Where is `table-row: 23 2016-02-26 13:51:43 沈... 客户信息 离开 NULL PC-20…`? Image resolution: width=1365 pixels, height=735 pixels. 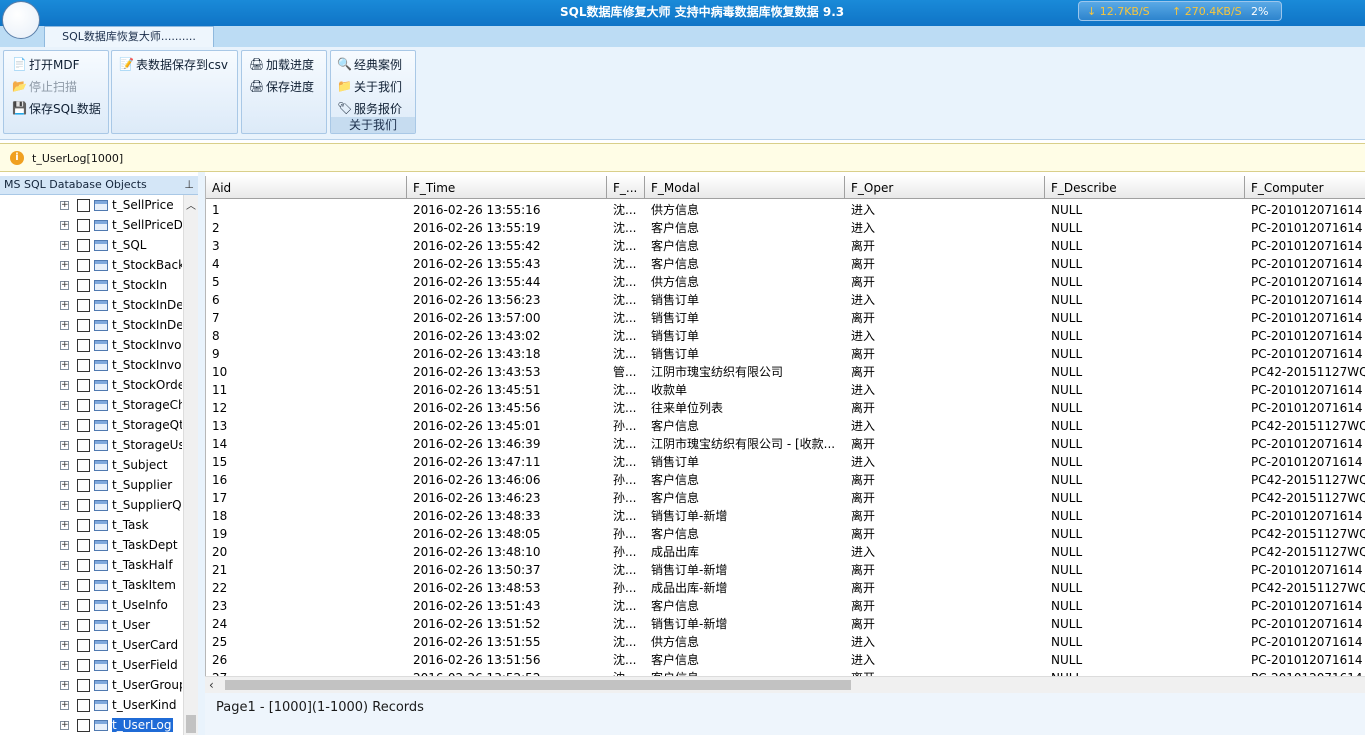
table-row: 23 2016-02-26 13:51:43 沈... 客户信息 离开 NULL PC-20… is located at coordinates (785, 606).